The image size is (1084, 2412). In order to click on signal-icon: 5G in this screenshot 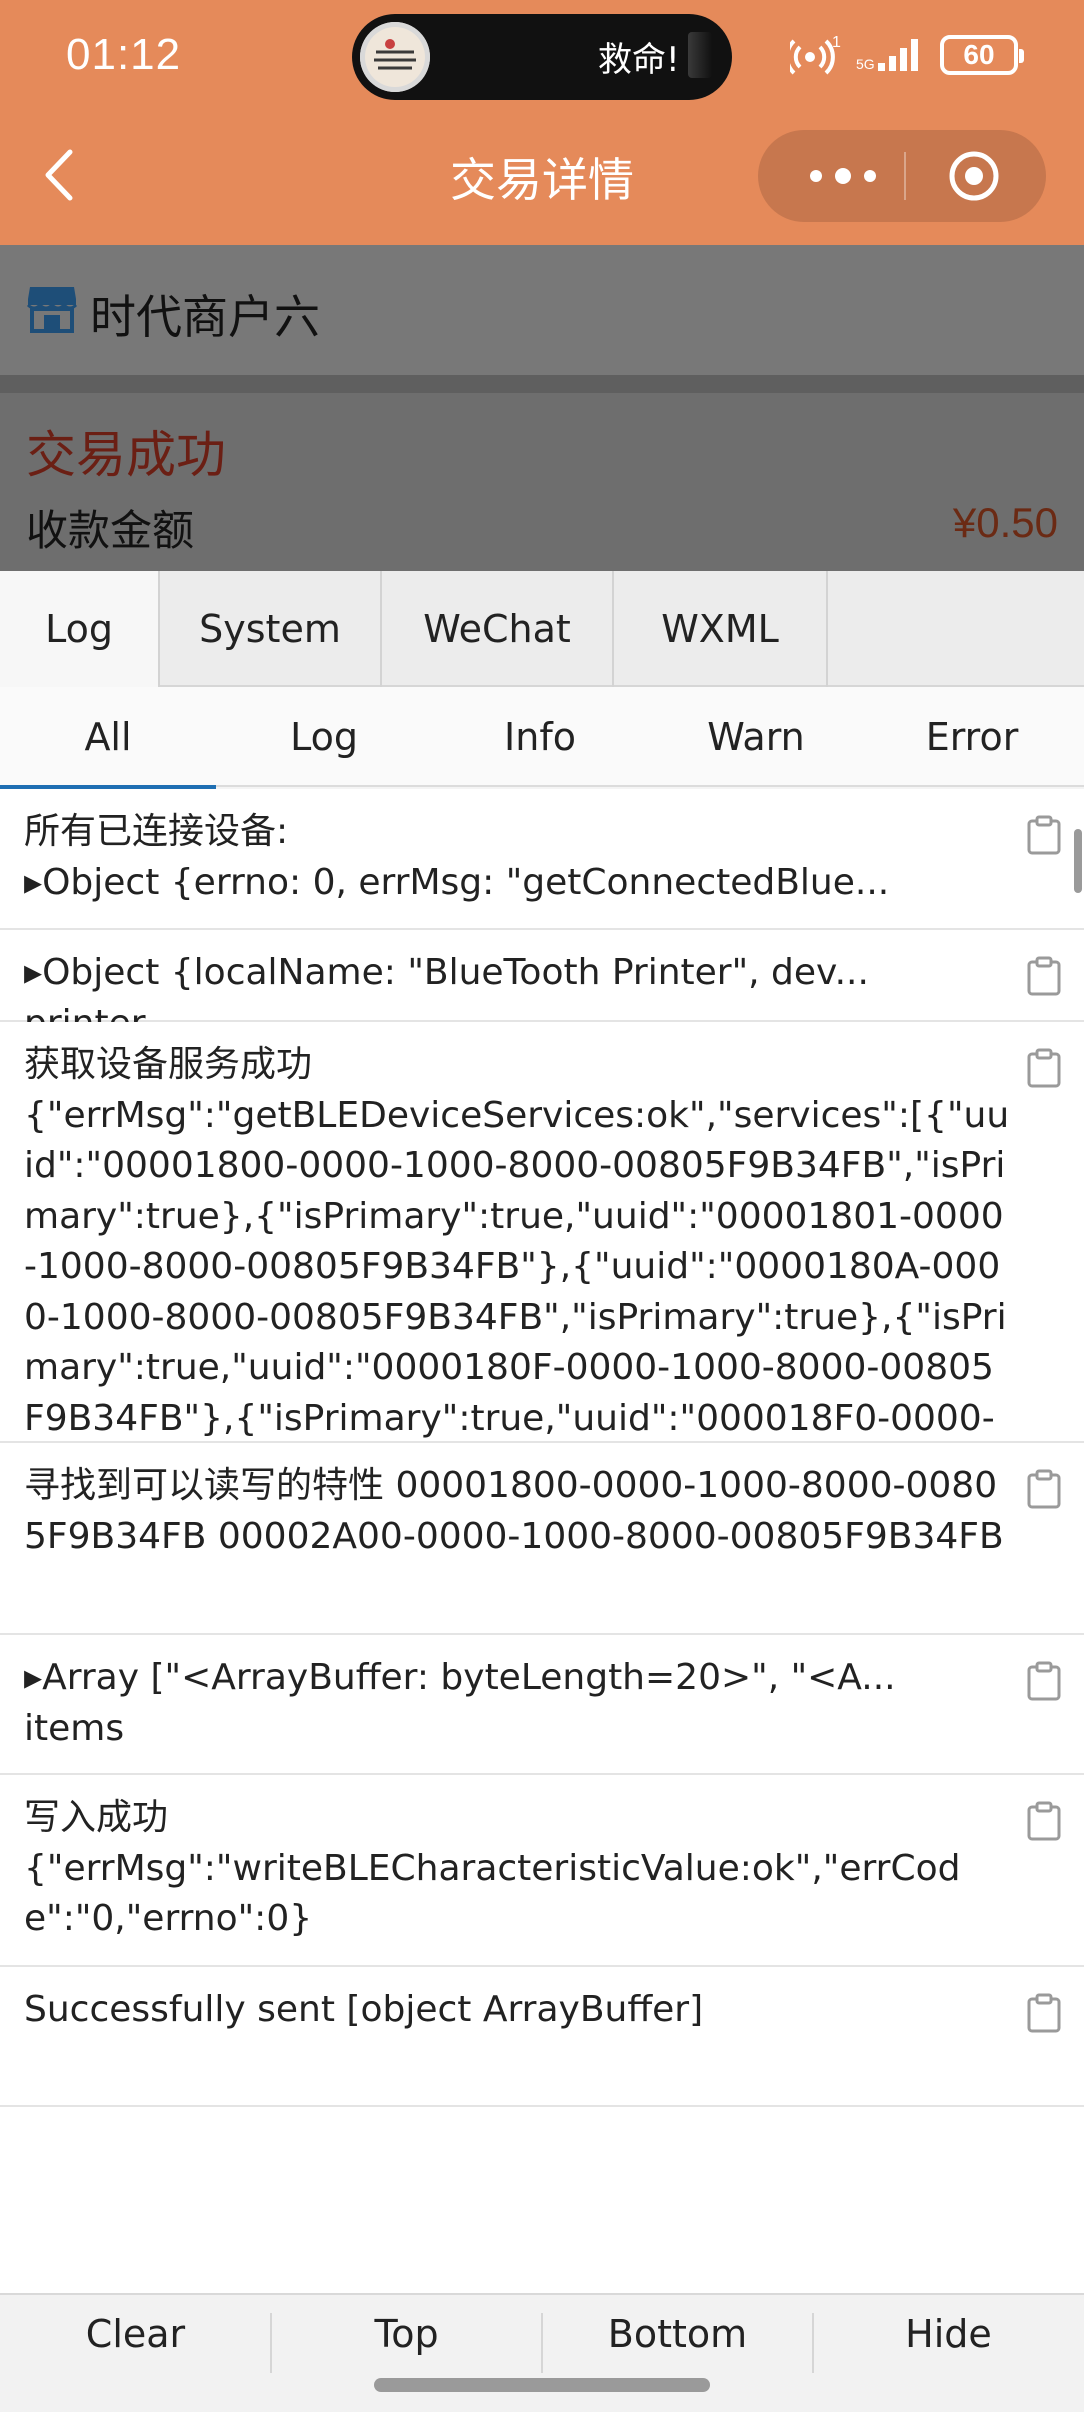, I will do `click(891, 55)`.